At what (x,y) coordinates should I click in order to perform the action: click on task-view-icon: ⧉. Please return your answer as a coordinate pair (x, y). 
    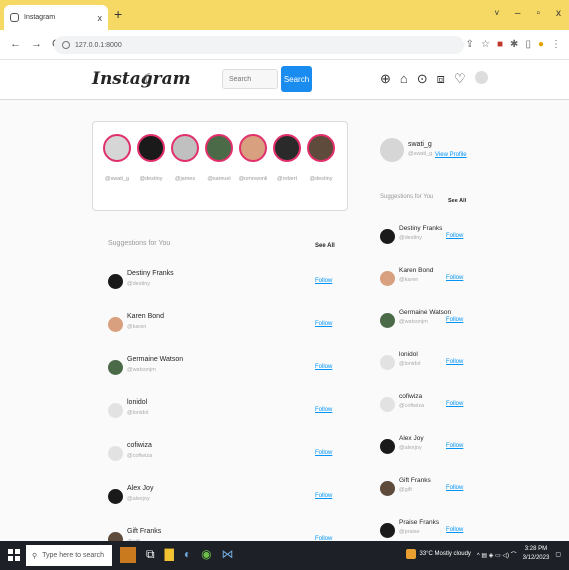
    Looking at the image, I should click on (150, 555).